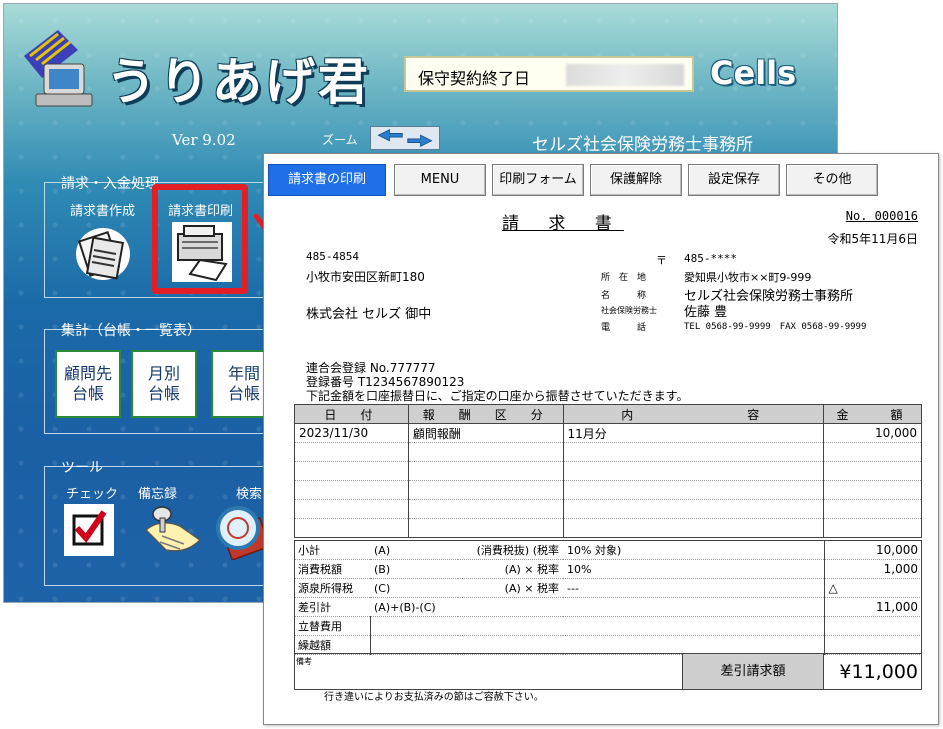 The width and height of the screenshot is (943, 729). Describe the element at coordinates (832, 180) in the screenshot. I see `other-button: その他` at that location.